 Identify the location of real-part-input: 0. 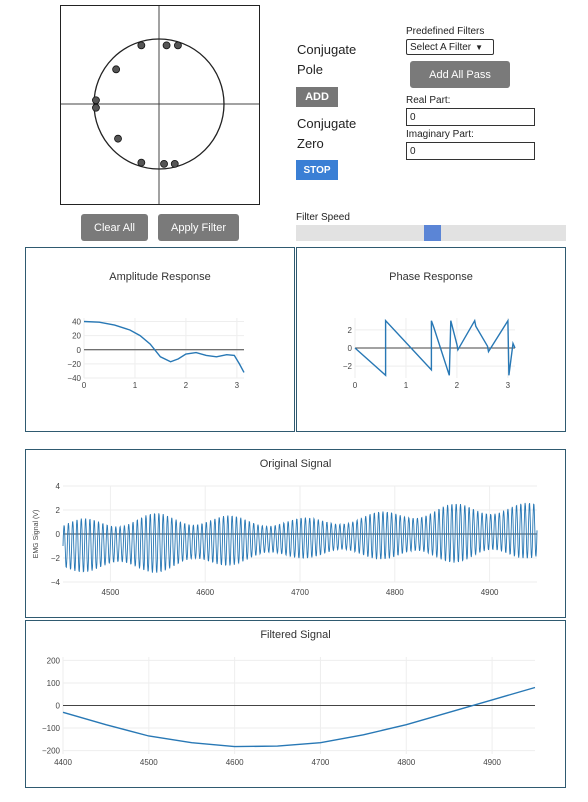
(470, 117).